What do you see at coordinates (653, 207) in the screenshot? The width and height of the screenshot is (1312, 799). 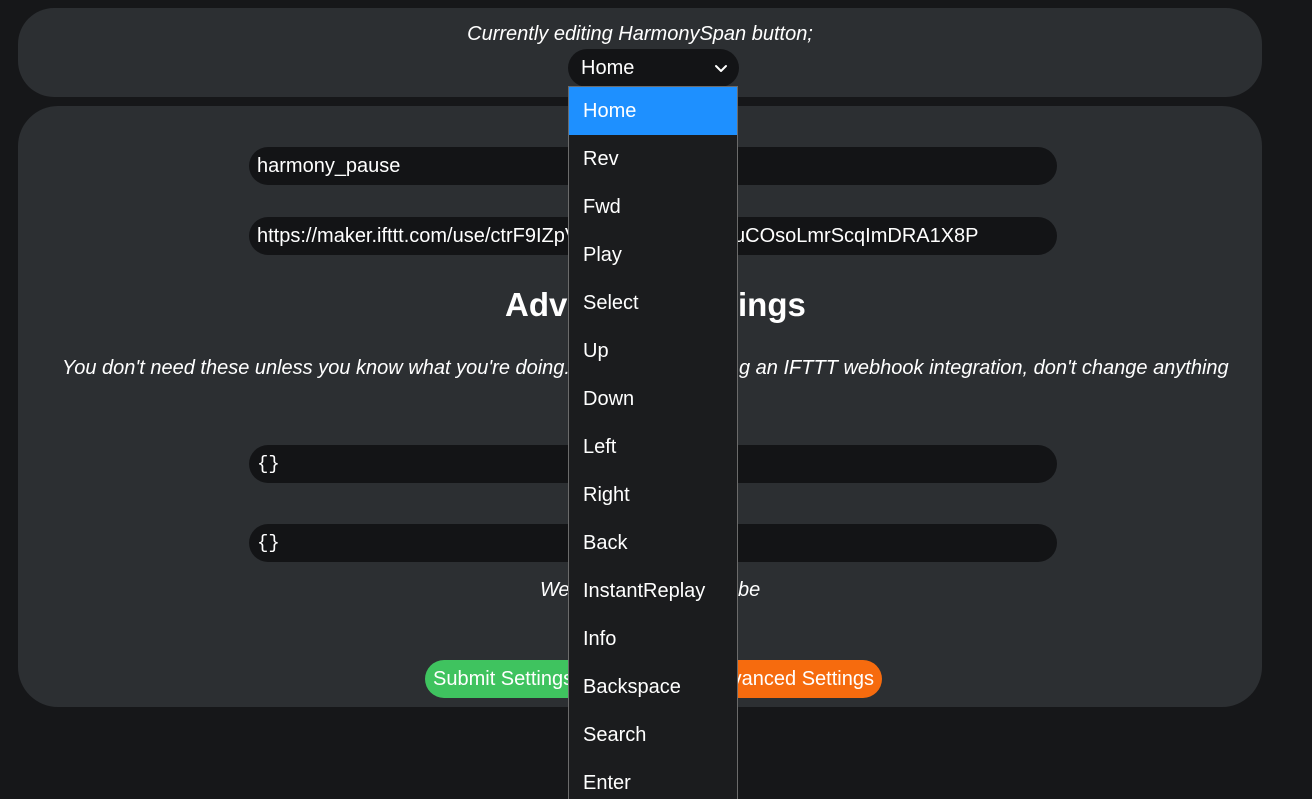 I see `dropdown-option-fwd: Fwd` at bounding box center [653, 207].